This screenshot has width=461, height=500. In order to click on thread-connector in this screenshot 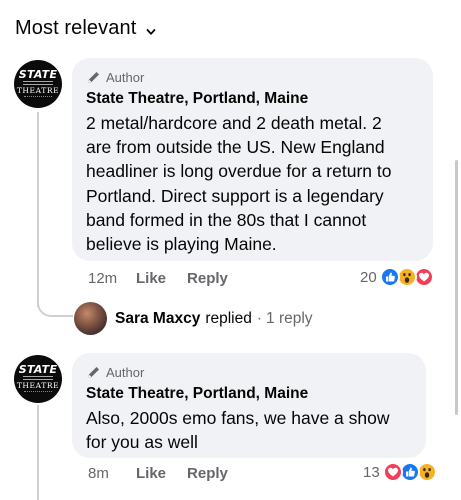, I will do `click(55, 308)`.